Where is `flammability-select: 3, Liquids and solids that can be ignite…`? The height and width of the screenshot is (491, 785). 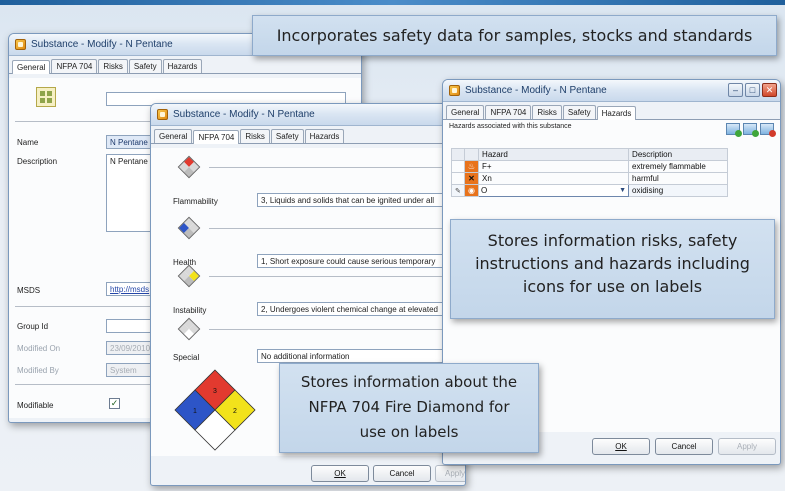
flammability-select: 3, Liquids and solids that can be ignite… is located at coordinates (357, 200).